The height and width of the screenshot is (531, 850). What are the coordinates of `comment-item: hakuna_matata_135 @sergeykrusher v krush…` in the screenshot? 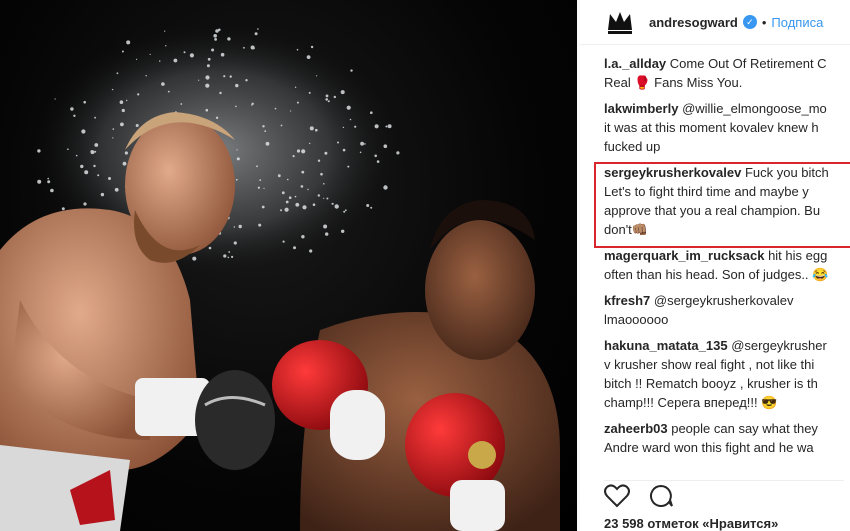 It's located at (727, 374).